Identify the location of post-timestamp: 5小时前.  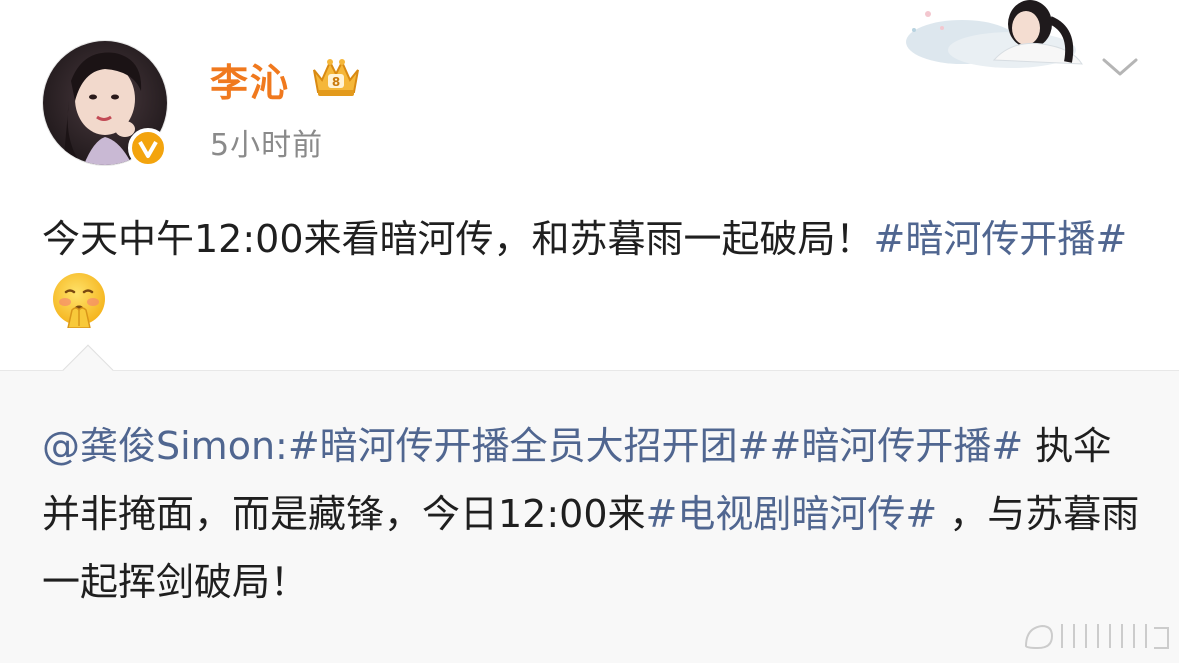
(267, 145).